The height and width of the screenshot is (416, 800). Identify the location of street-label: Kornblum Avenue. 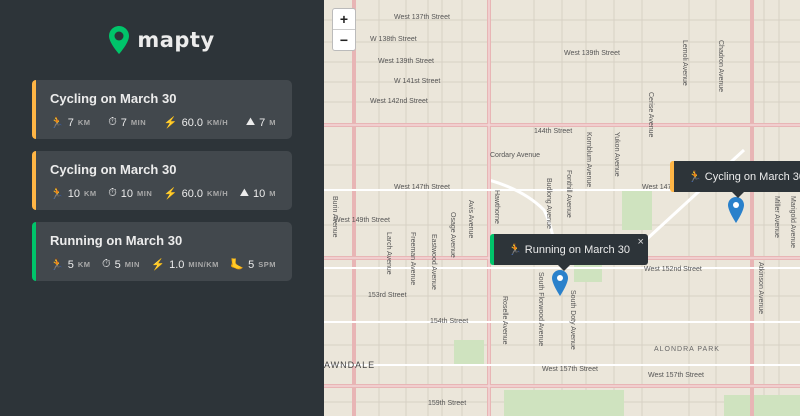
(588, 160).